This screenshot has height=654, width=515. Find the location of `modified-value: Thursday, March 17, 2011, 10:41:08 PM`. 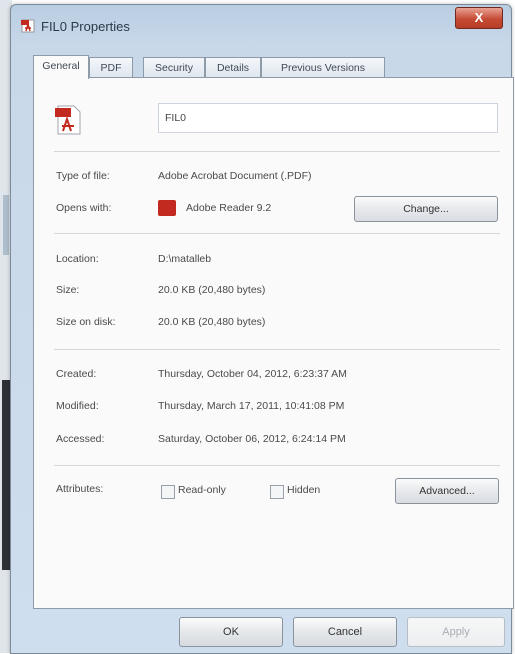

modified-value: Thursday, March 17, 2011, 10:41:08 PM is located at coordinates (251, 406).